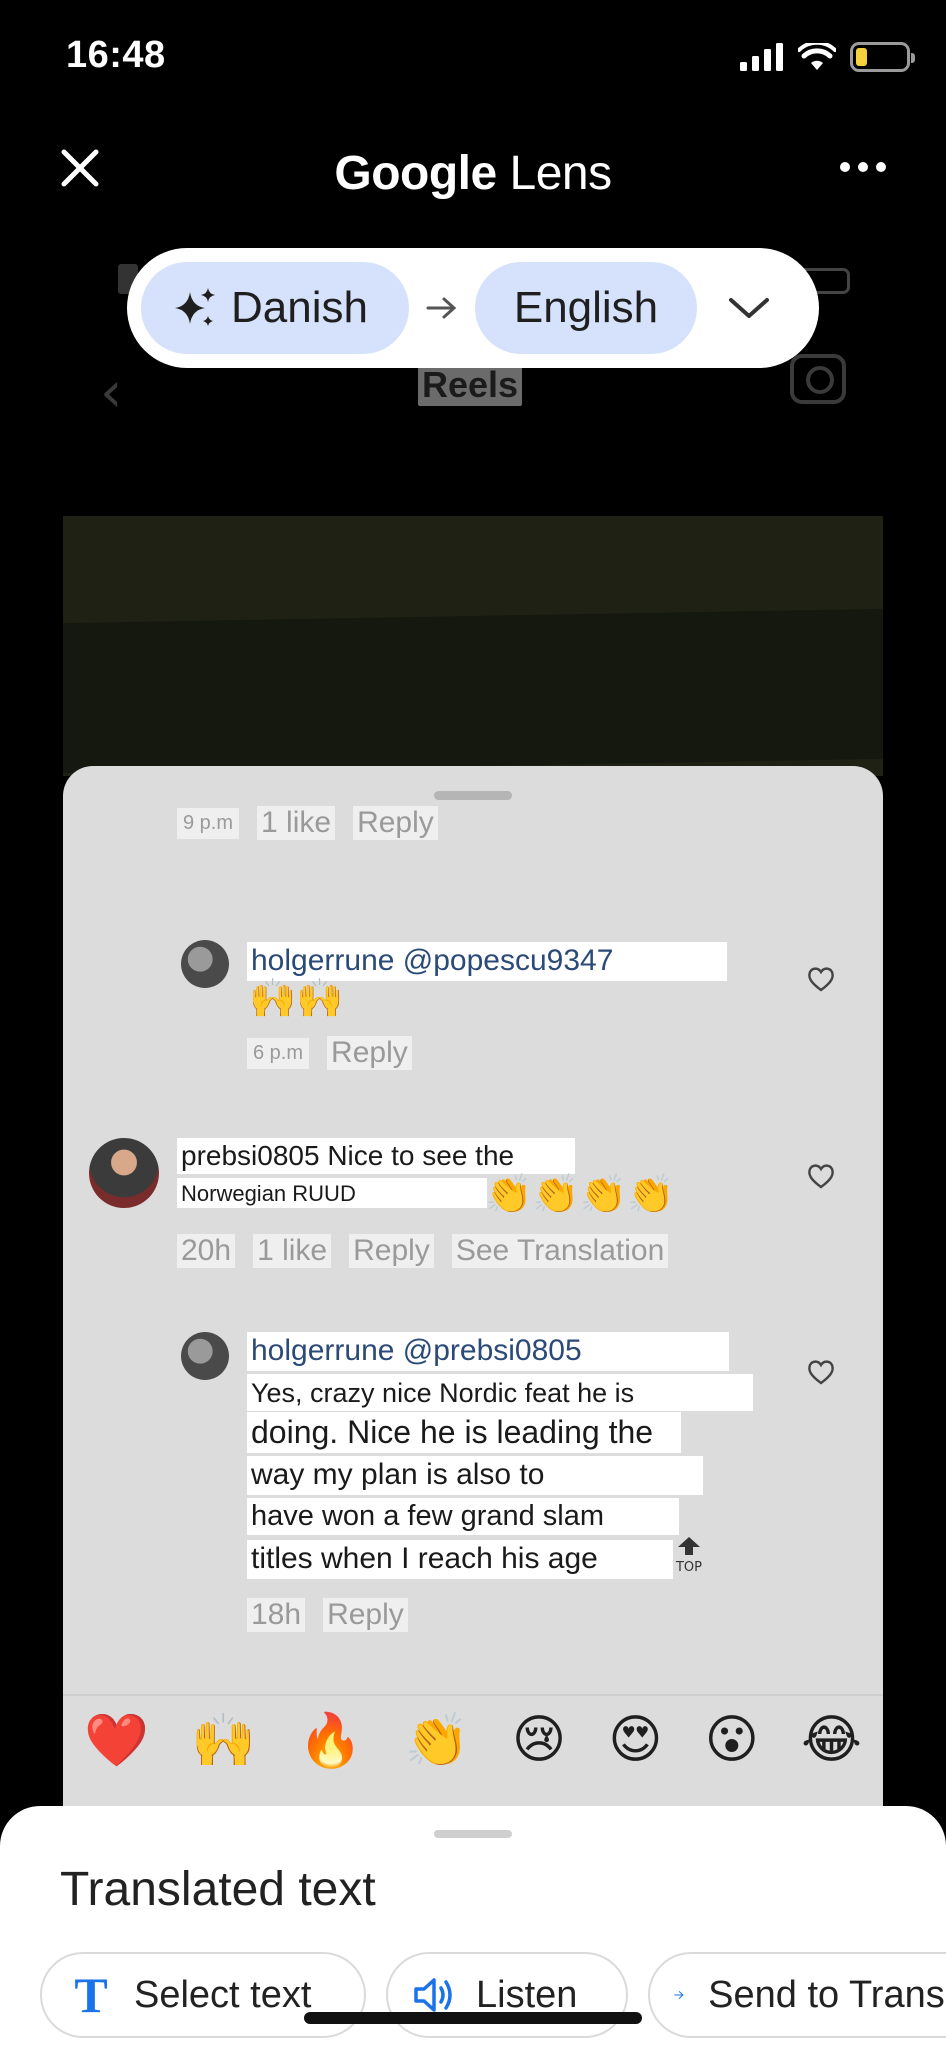 The image size is (946, 2048). Describe the element at coordinates (223, 1994) in the screenshot. I see `select-text-label: Select text` at that location.